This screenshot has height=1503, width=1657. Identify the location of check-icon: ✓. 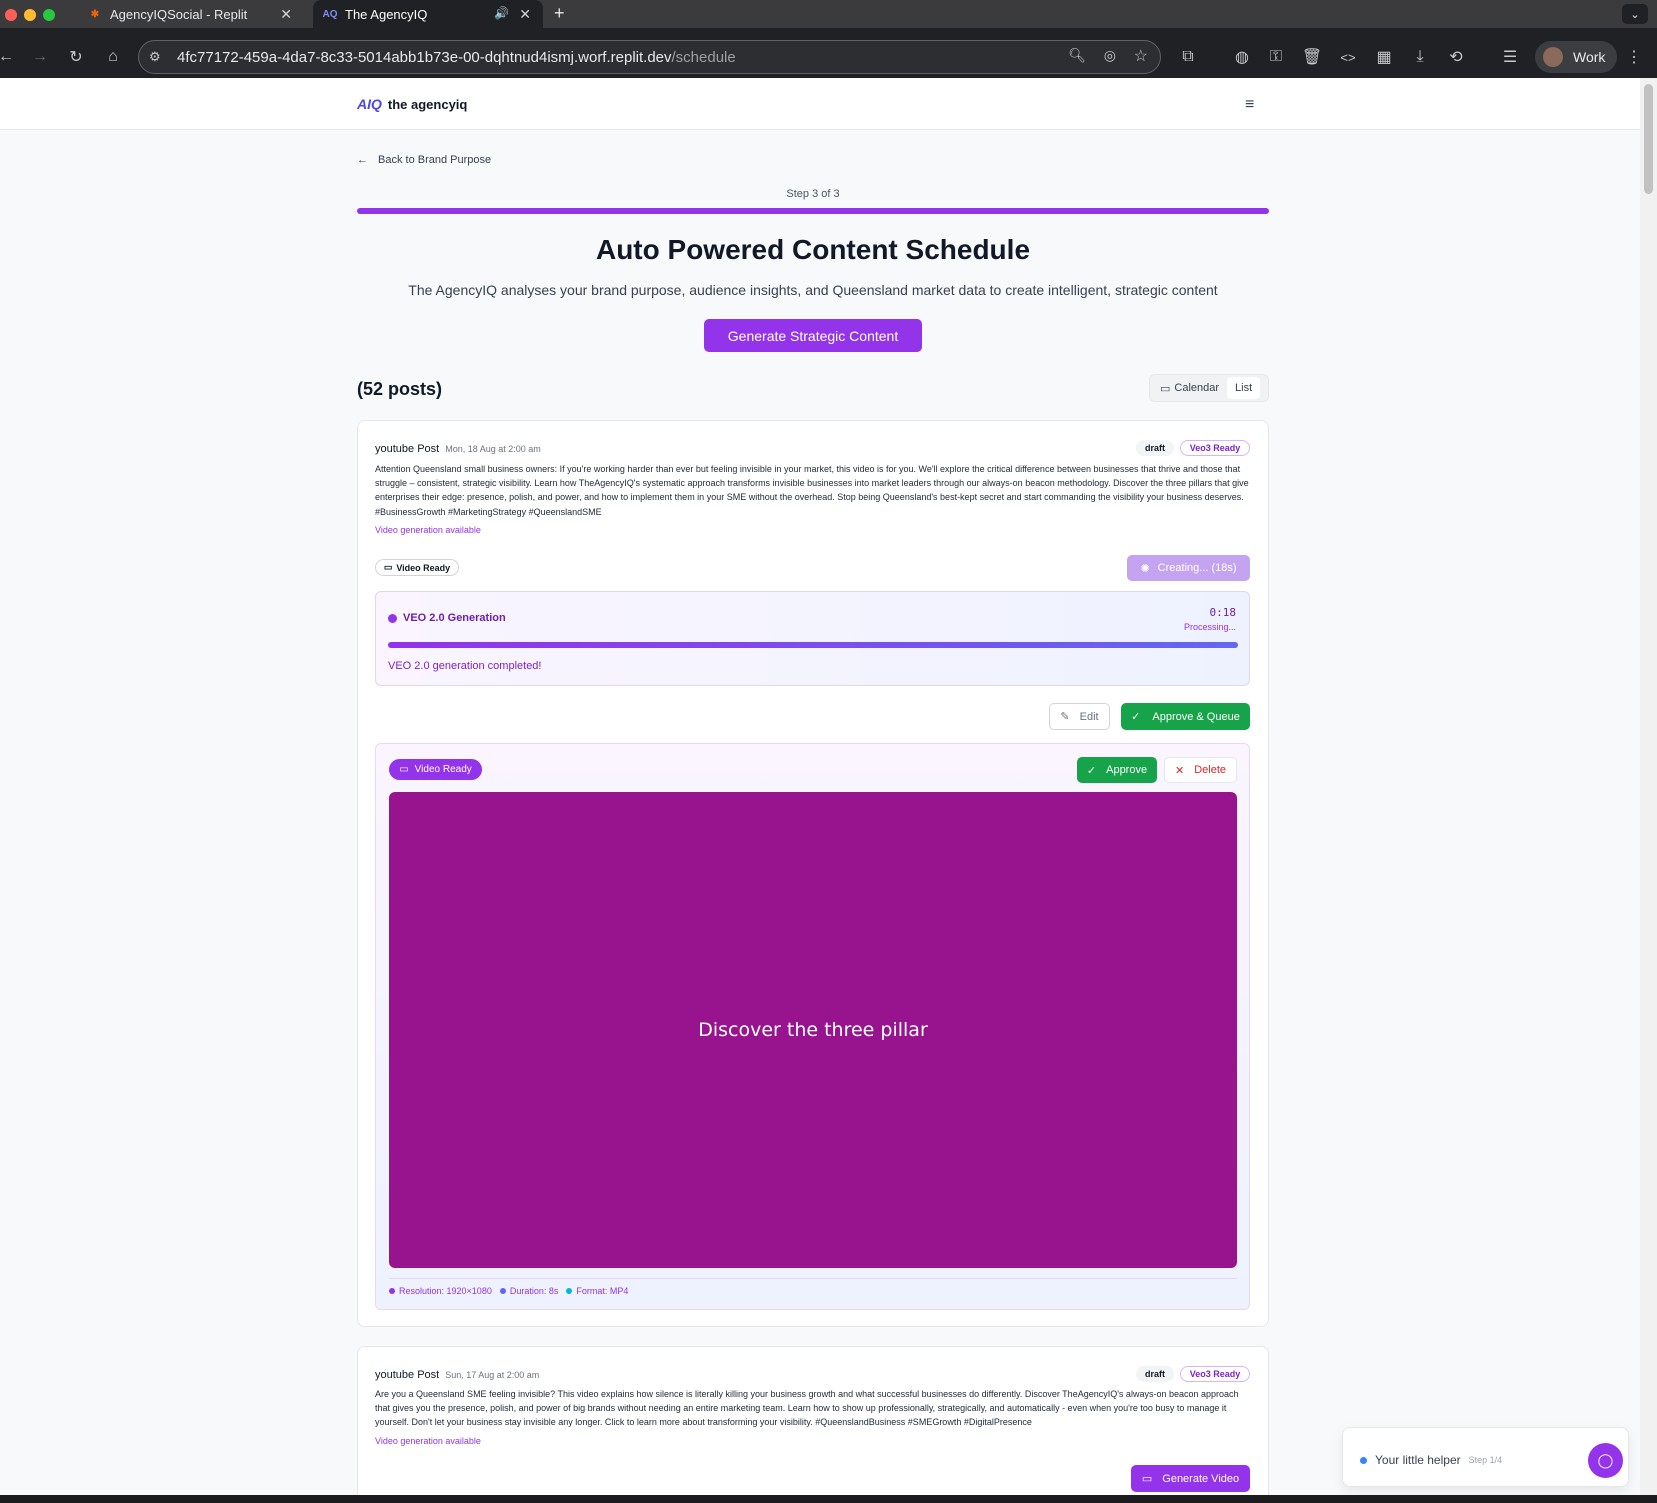
(1091, 770).